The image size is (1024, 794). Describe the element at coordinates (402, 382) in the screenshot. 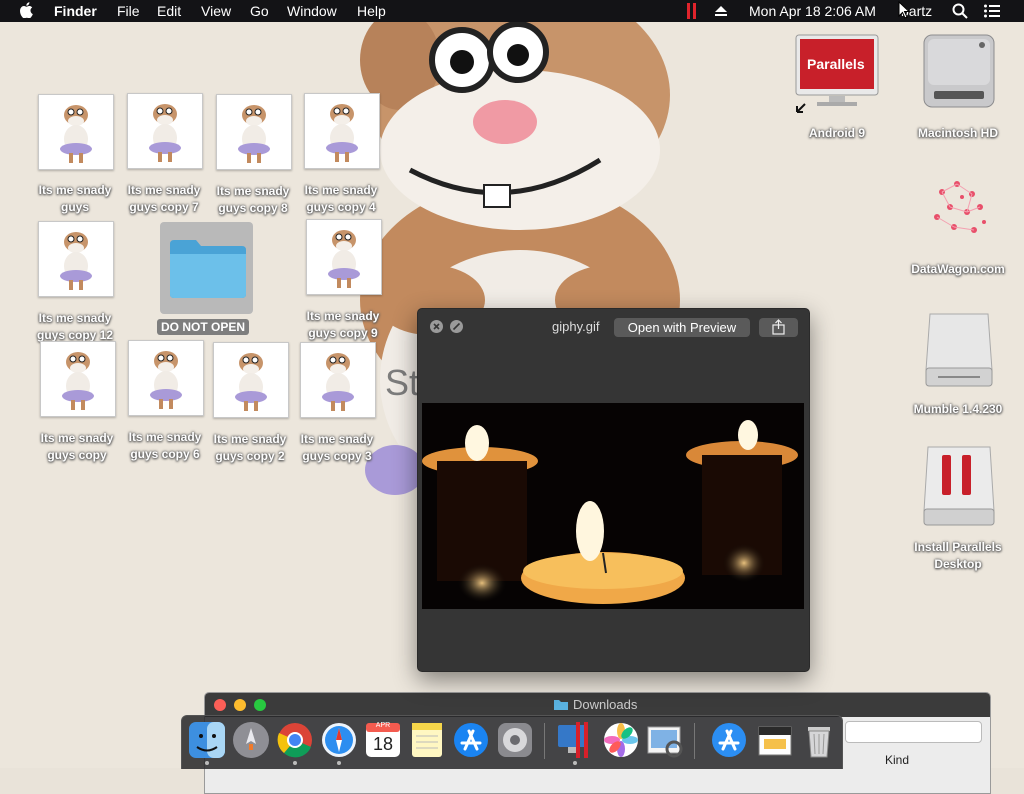

I see `svg-text: St` at that location.